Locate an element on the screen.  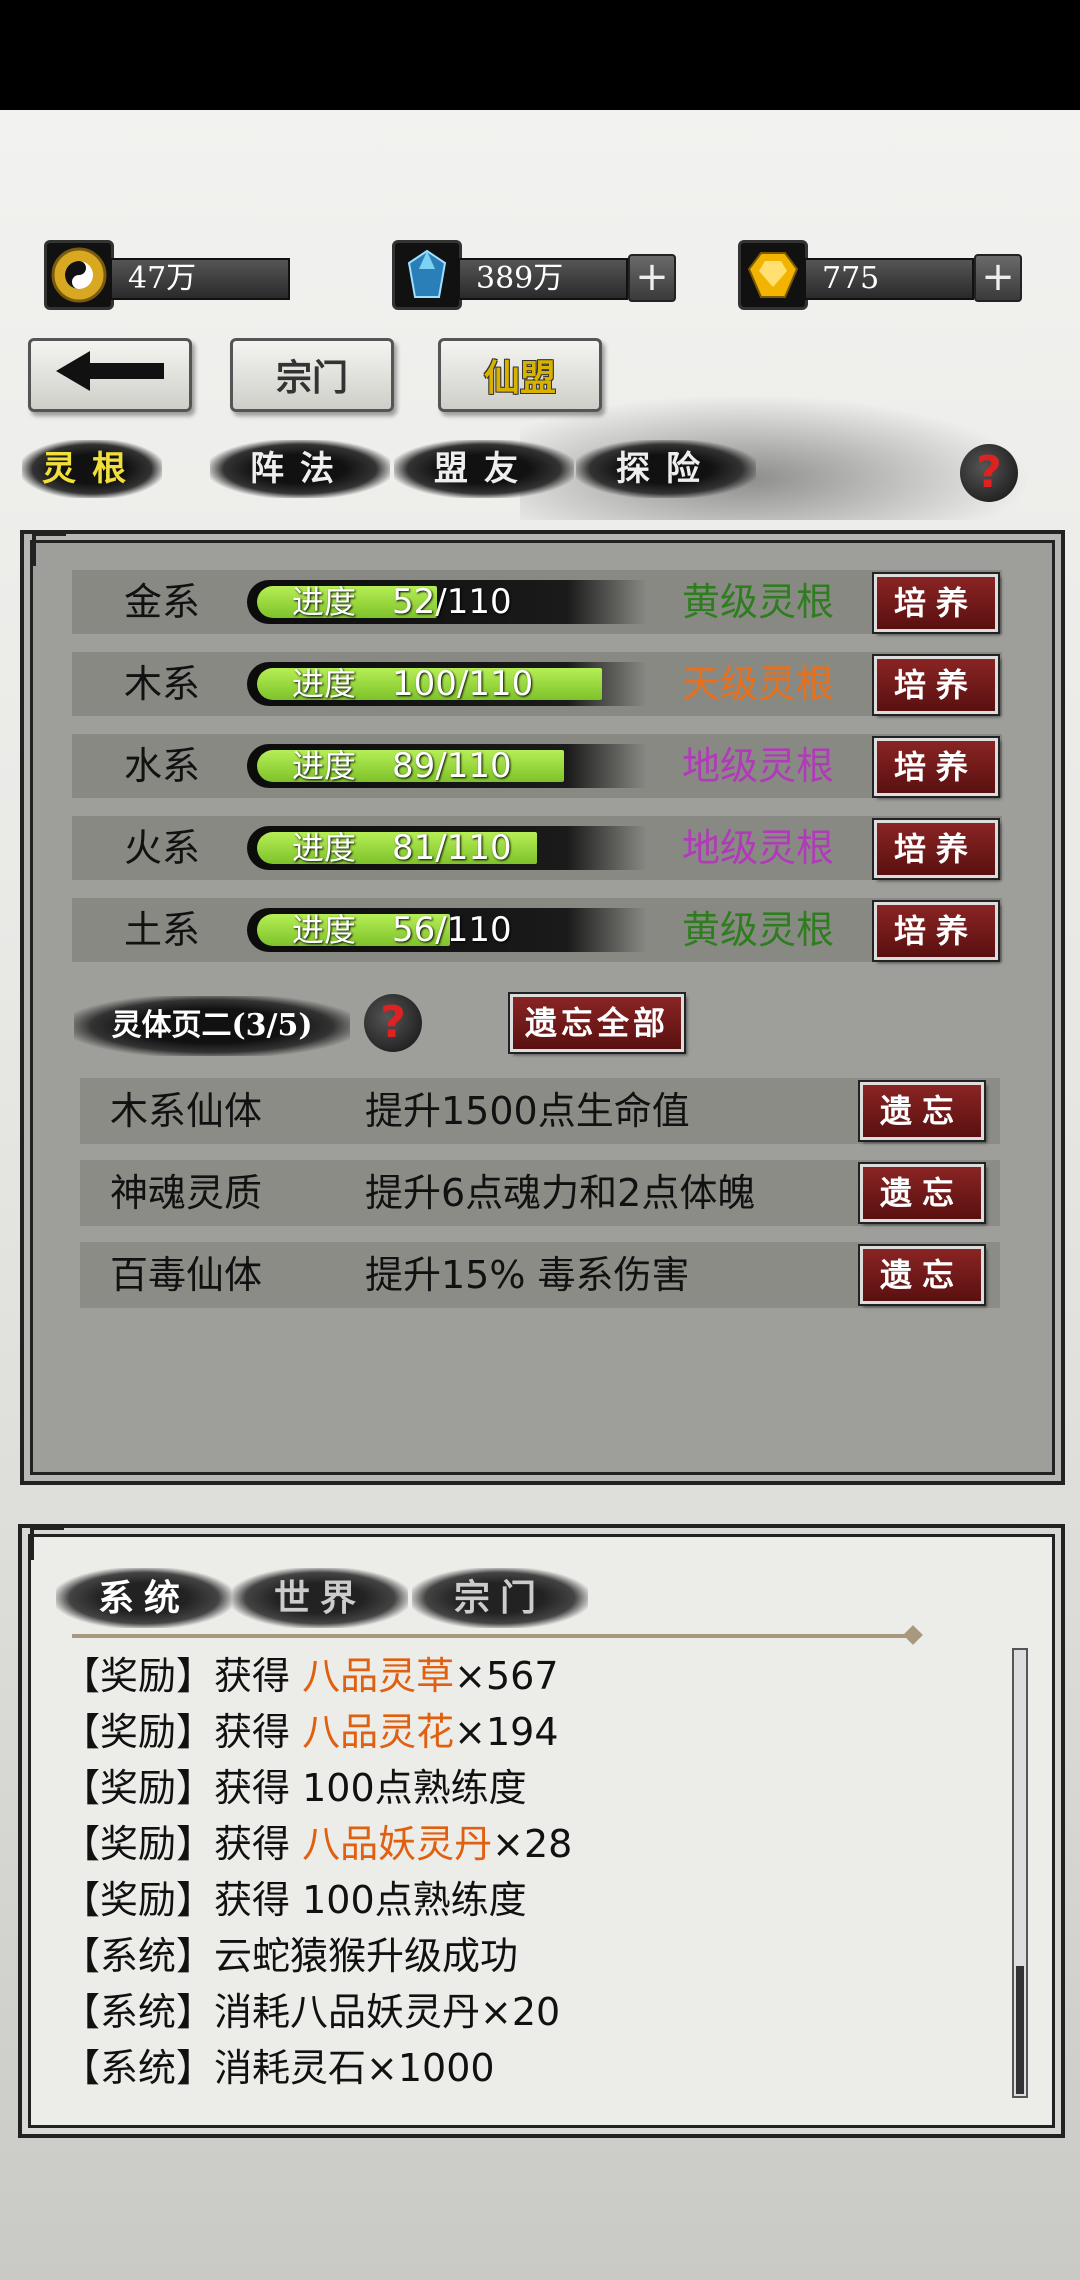
tab-spirit-root: 灵根 is located at coordinates (92, 469).